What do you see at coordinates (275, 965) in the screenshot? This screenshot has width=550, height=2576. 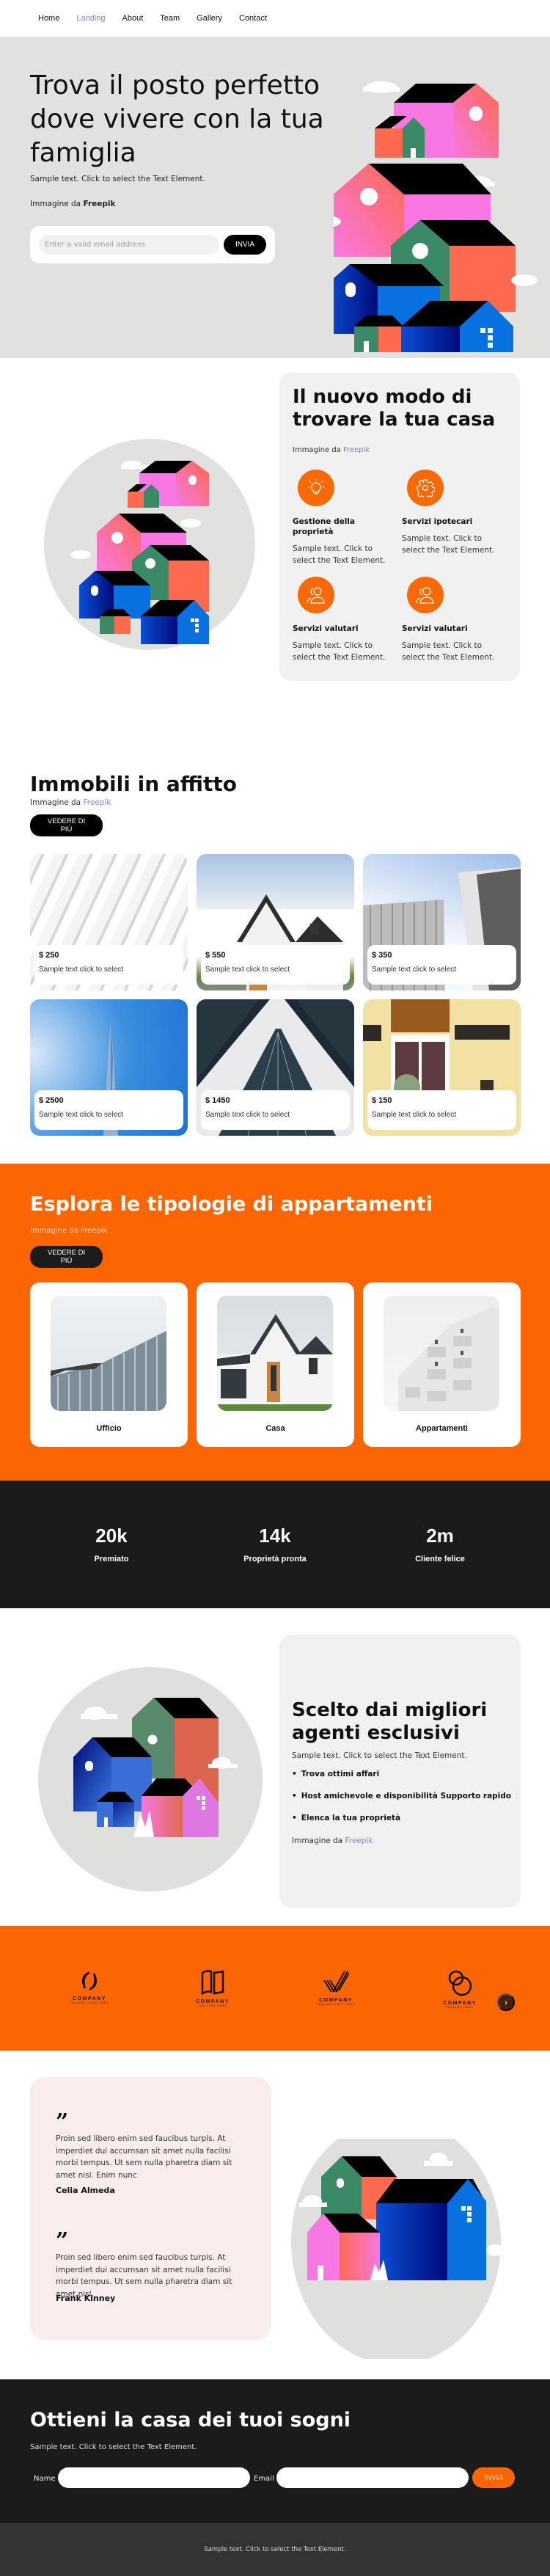 I see `property-info: $ 550 Sample text click to select` at bounding box center [275, 965].